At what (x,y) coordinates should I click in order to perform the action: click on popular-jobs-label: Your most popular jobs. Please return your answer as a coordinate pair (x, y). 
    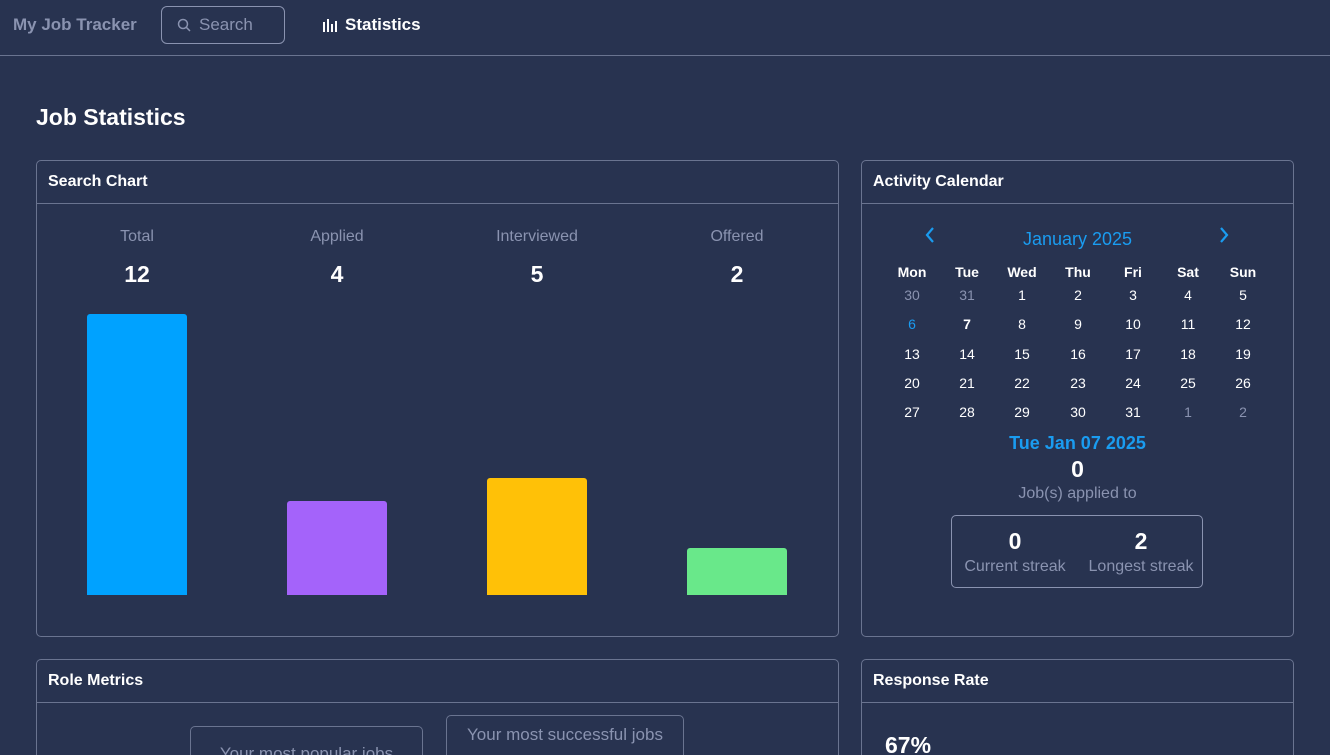
    Looking at the image, I should click on (306, 749).